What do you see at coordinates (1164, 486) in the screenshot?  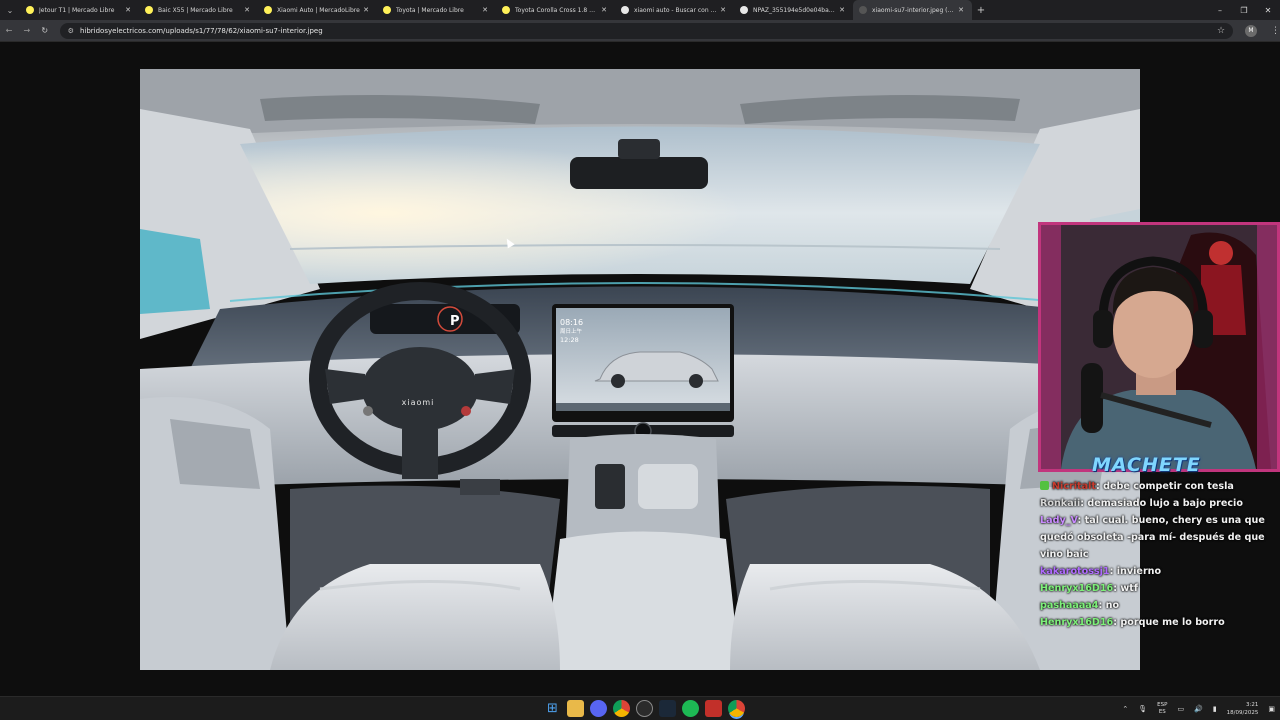 I see `chat-text: : debe competir con tesla` at bounding box center [1164, 486].